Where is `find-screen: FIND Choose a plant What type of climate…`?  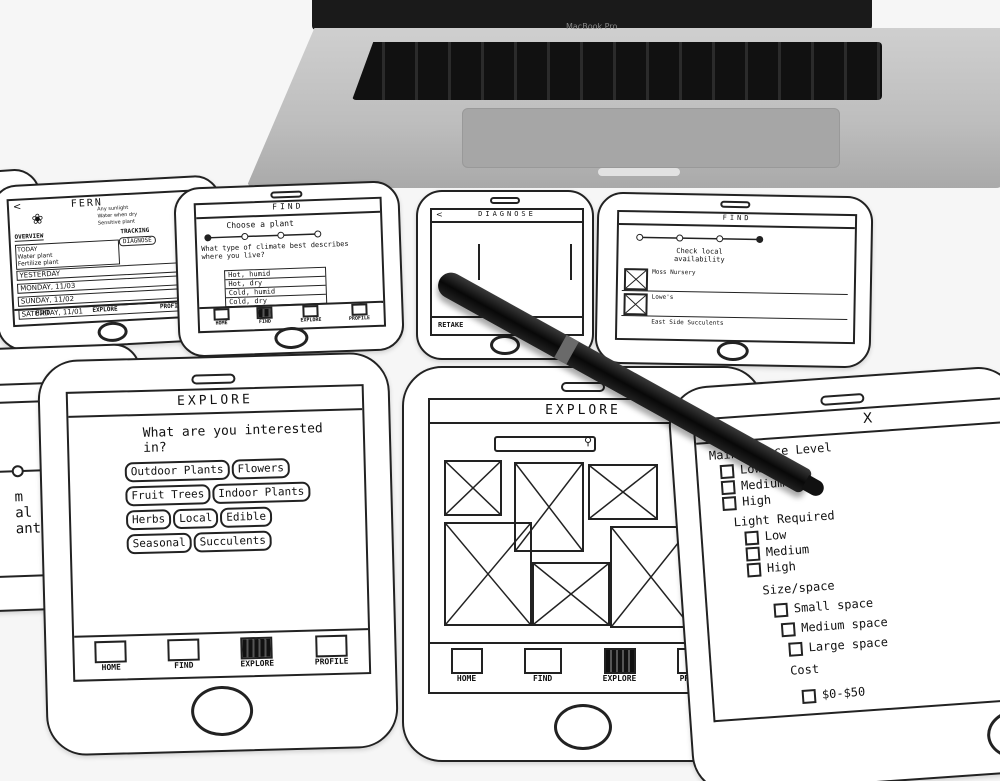
find-screen: FIND Choose a plant What type of climate… is located at coordinates (290, 265).